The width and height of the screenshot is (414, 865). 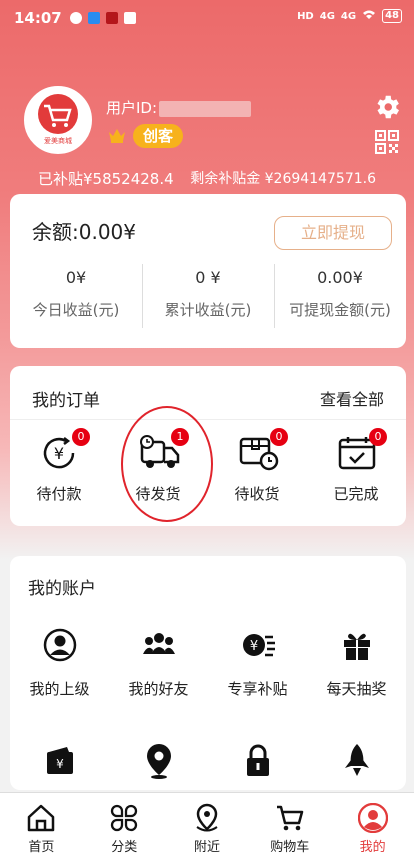 What do you see at coordinates (387, 107) in the screenshot?
I see `gear-icon` at bounding box center [387, 107].